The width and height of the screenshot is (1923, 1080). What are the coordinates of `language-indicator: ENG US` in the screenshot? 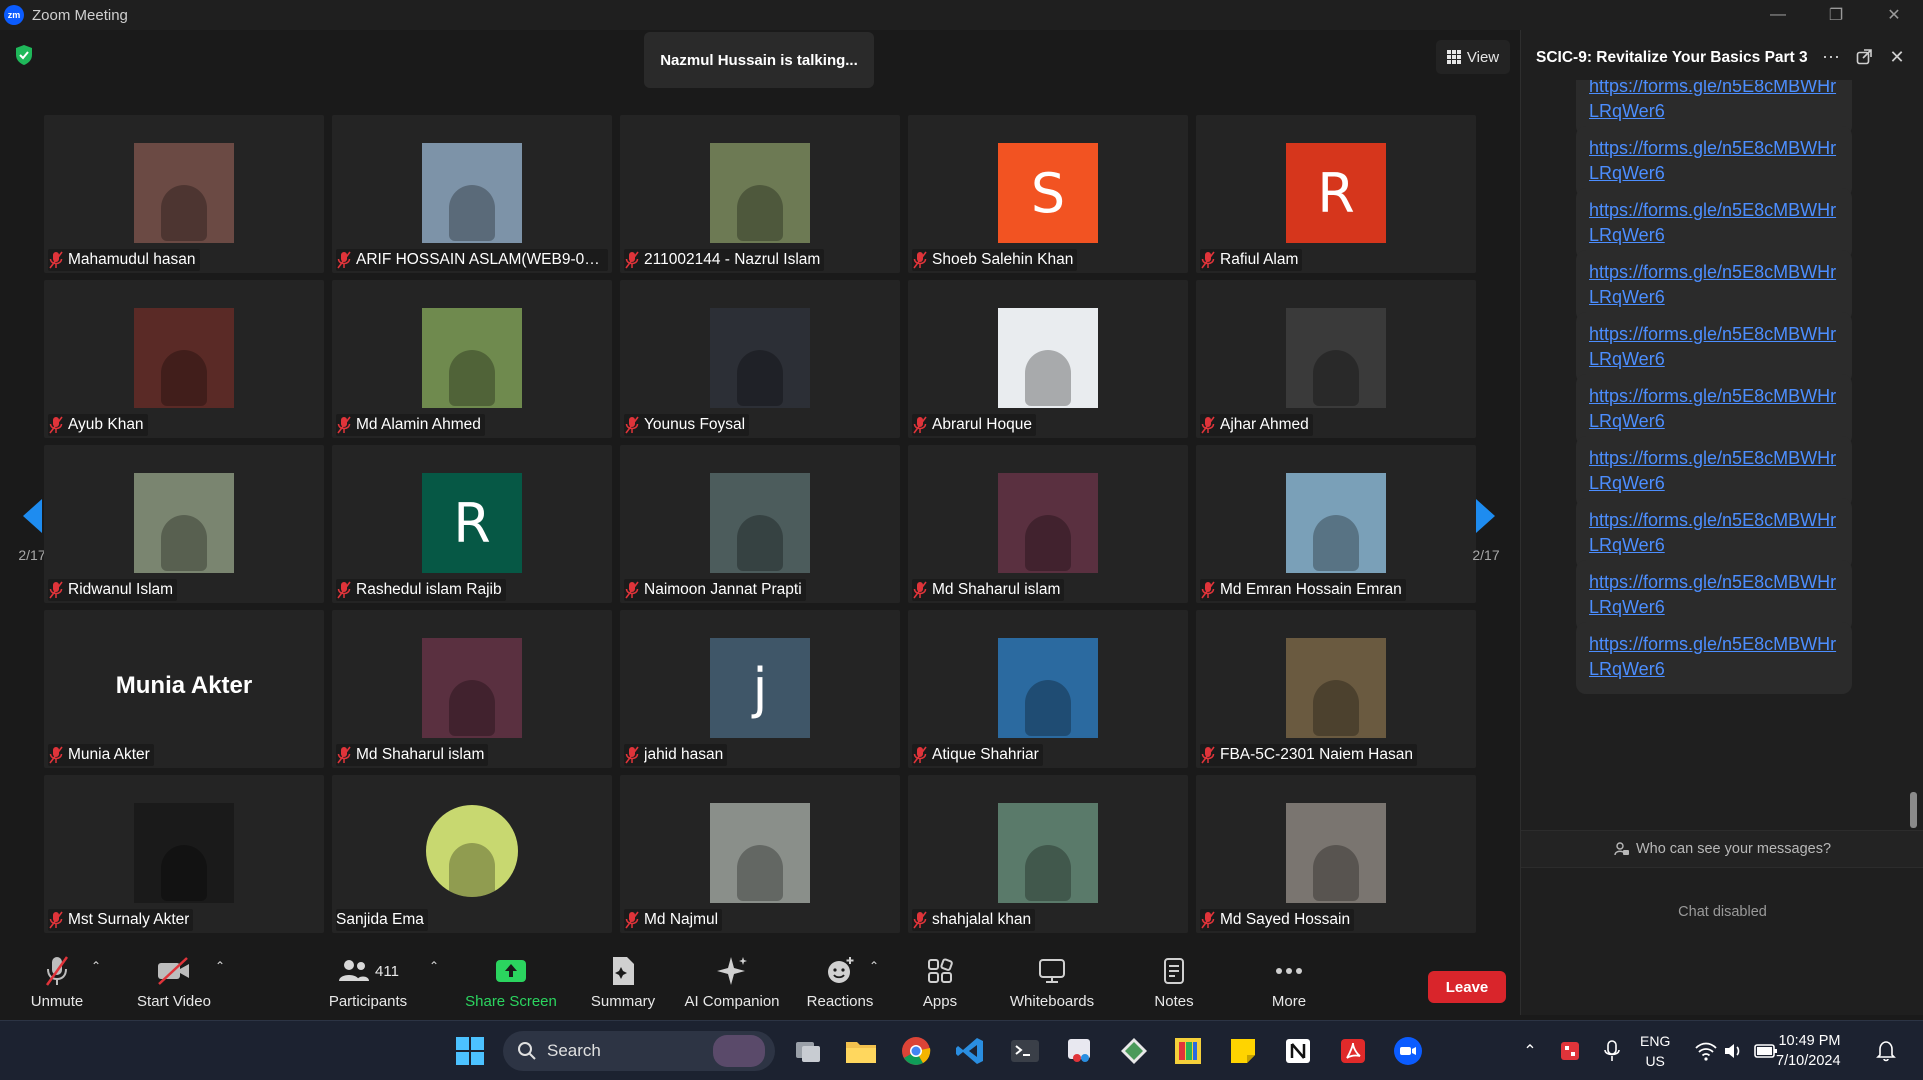 It's located at (1655, 1051).